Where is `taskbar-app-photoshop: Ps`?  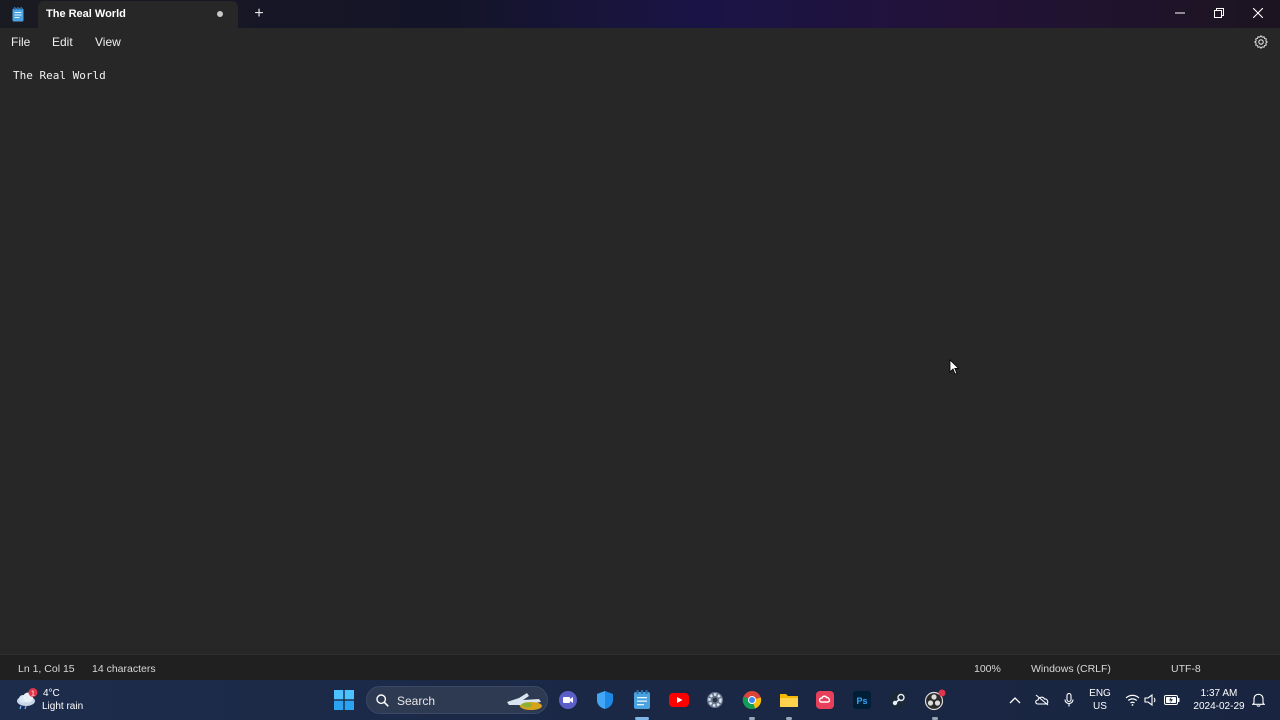 taskbar-app-photoshop: Ps is located at coordinates (862, 700).